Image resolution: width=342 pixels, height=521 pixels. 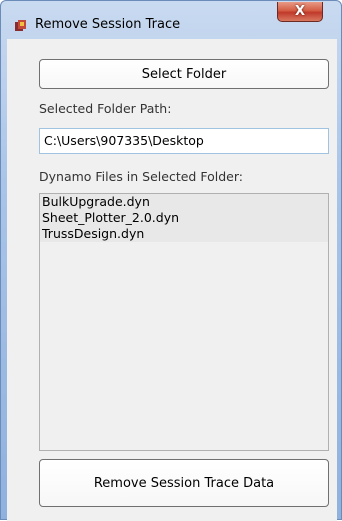 I want to click on remove-session-trace-label: Remove Session Trace Data, so click(x=184, y=483).